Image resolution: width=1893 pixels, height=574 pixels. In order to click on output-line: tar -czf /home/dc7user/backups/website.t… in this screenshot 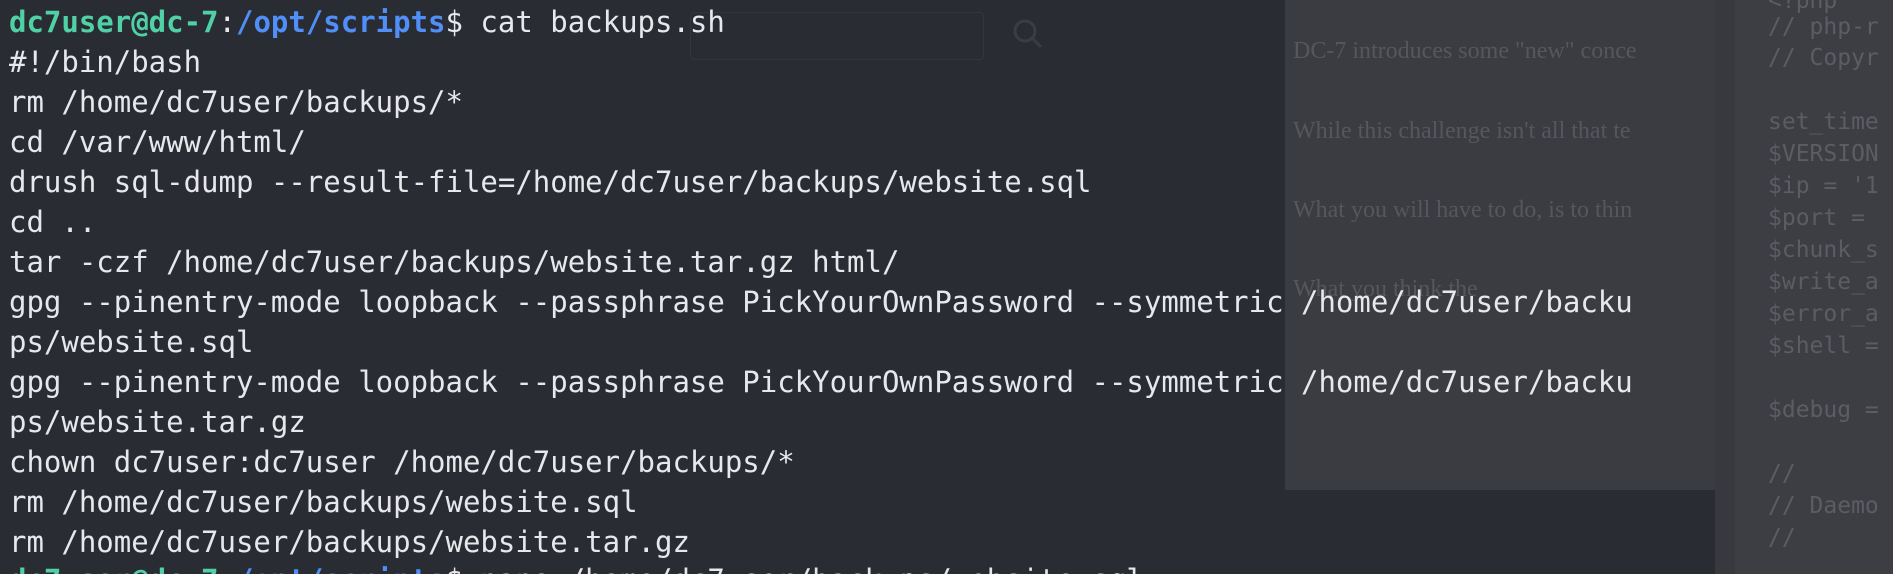, I will do `click(454, 262)`.